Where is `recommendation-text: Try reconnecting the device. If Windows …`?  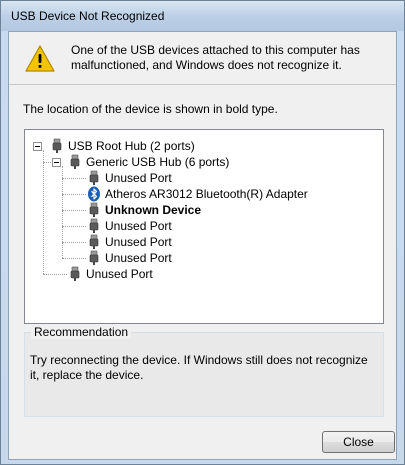 recommendation-text: Try reconnecting the device. If Windows … is located at coordinates (199, 367).